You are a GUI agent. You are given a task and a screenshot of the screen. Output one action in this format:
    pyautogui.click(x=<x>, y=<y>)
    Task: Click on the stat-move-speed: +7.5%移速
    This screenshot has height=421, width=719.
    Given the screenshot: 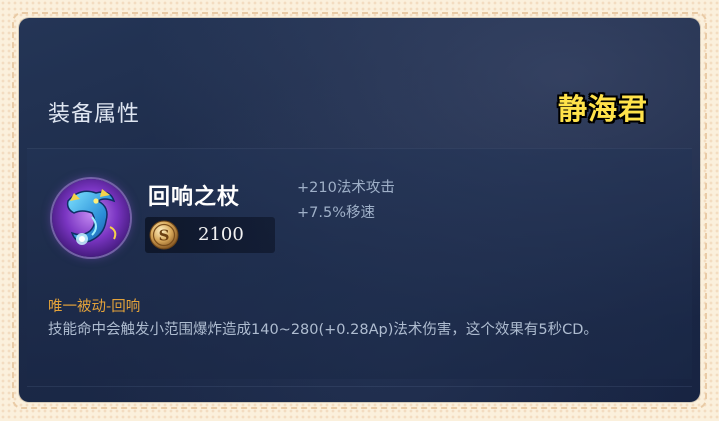 What is the action you would take?
    pyautogui.click(x=336, y=213)
    